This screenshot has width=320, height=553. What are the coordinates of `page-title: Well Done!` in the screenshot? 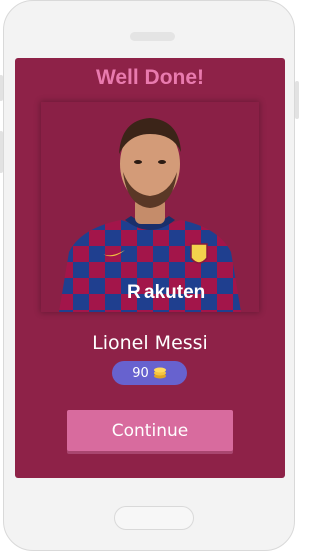 It's located at (150, 77).